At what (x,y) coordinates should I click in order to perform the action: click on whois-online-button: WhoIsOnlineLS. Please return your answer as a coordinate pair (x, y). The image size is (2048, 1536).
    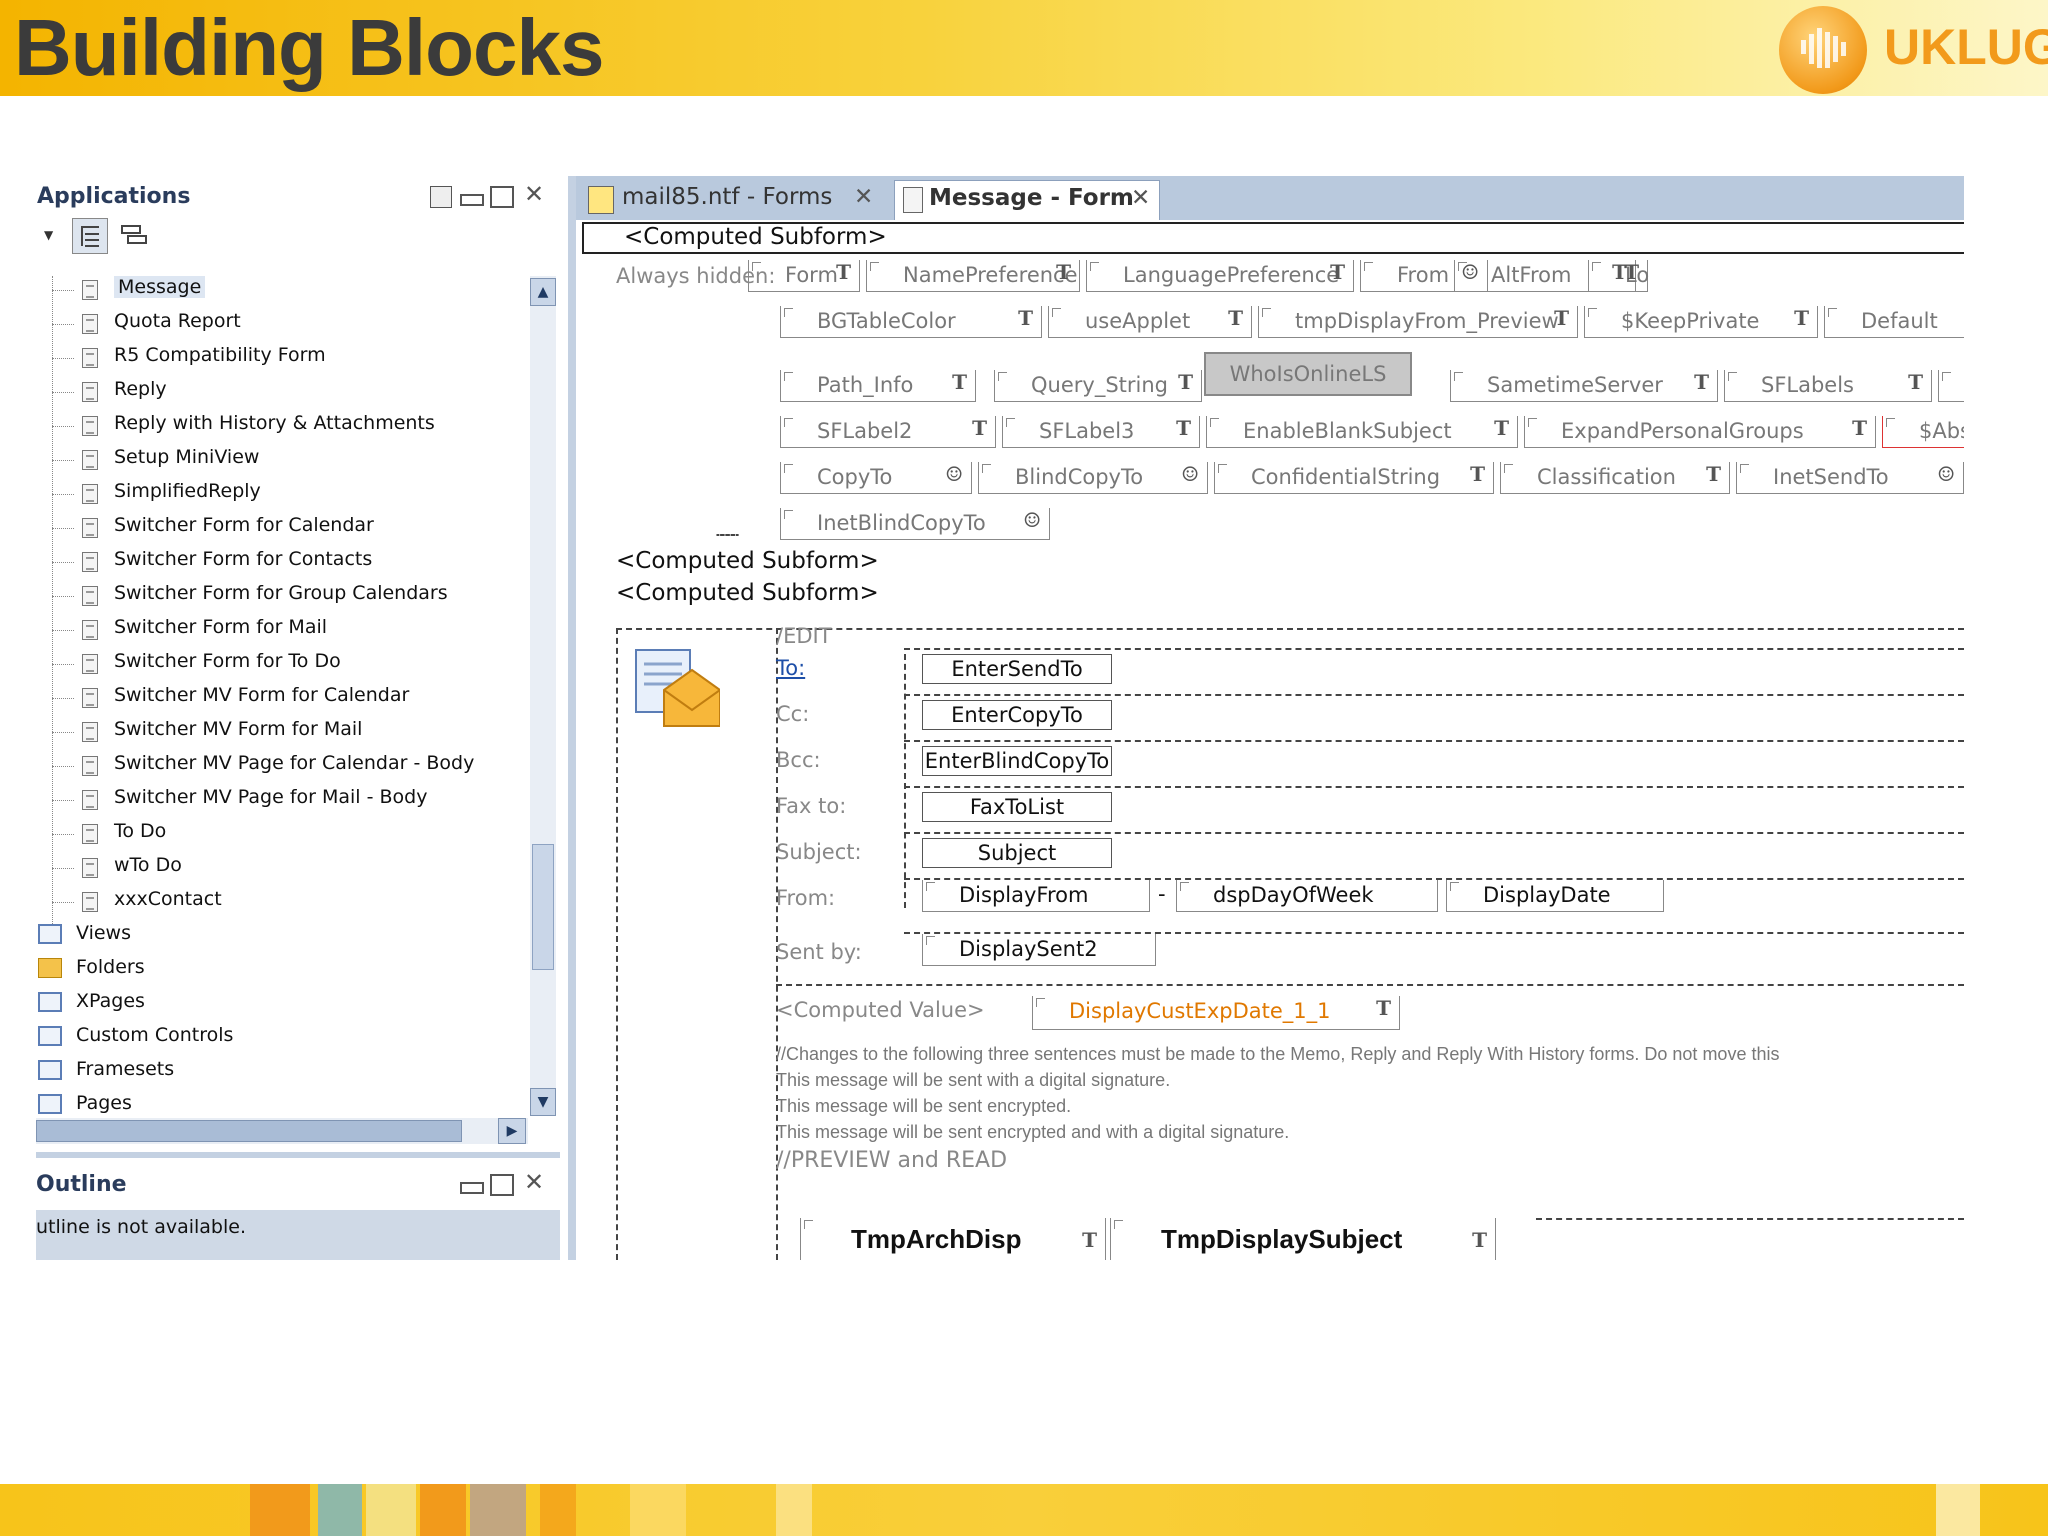
    Looking at the image, I should click on (1308, 374).